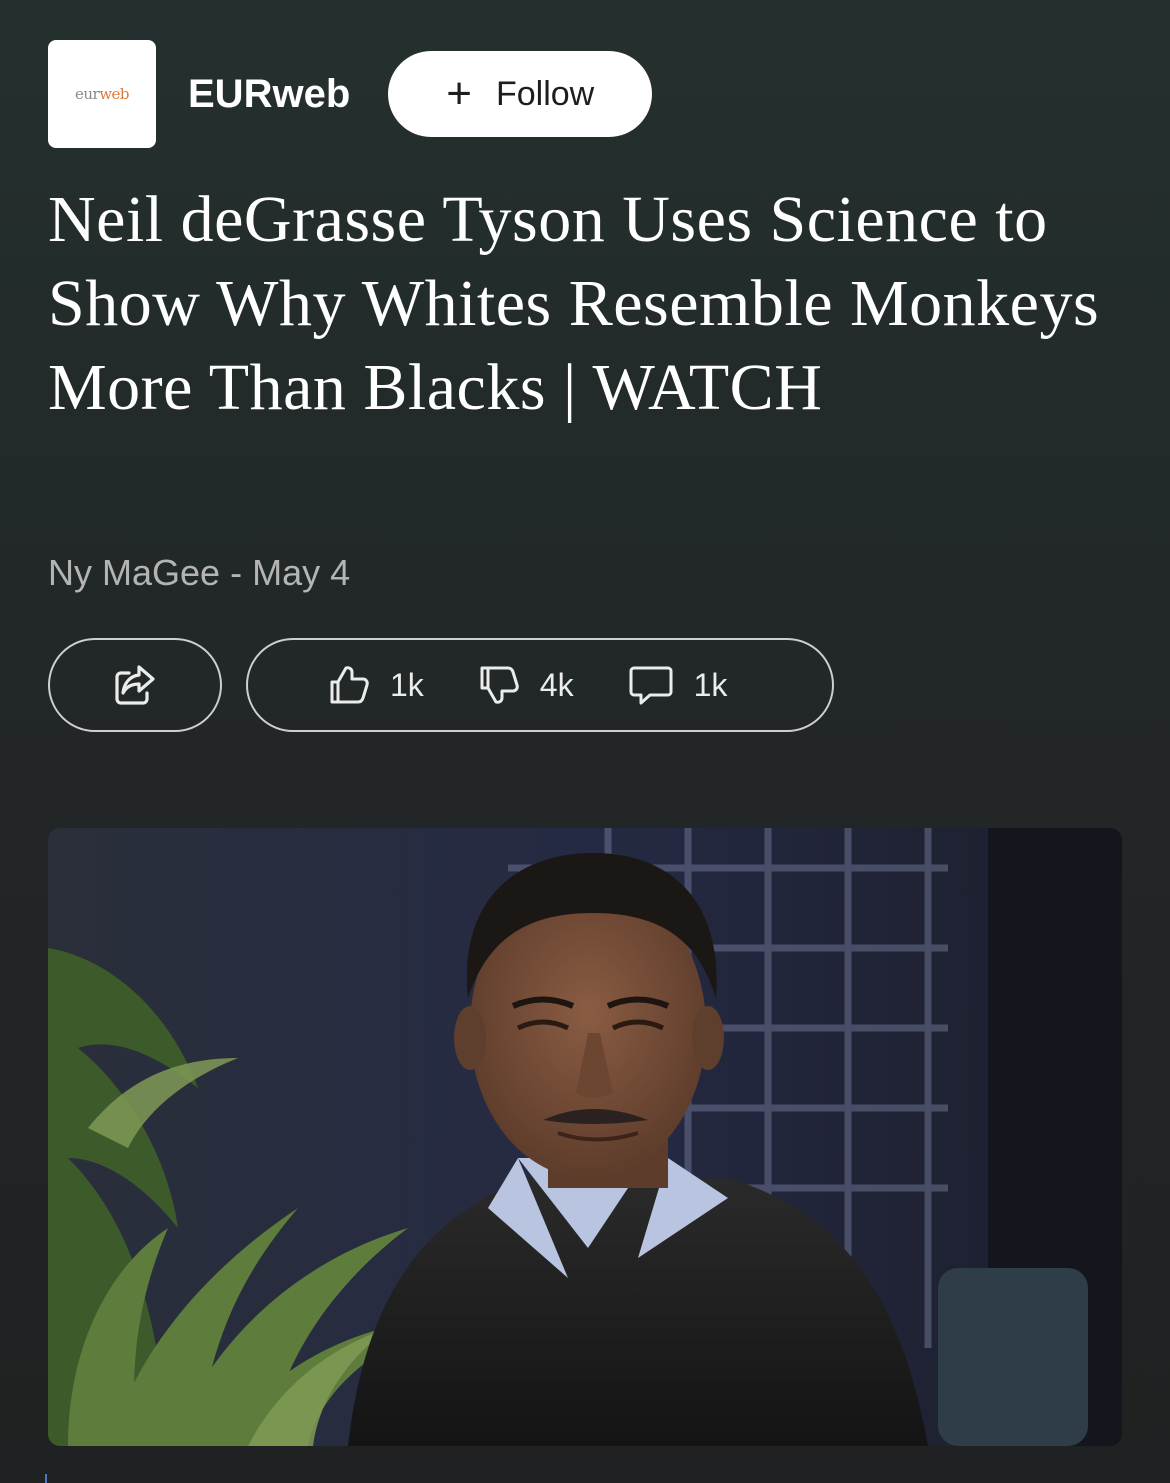  I want to click on thumbs-up-icon, so click(349, 685).